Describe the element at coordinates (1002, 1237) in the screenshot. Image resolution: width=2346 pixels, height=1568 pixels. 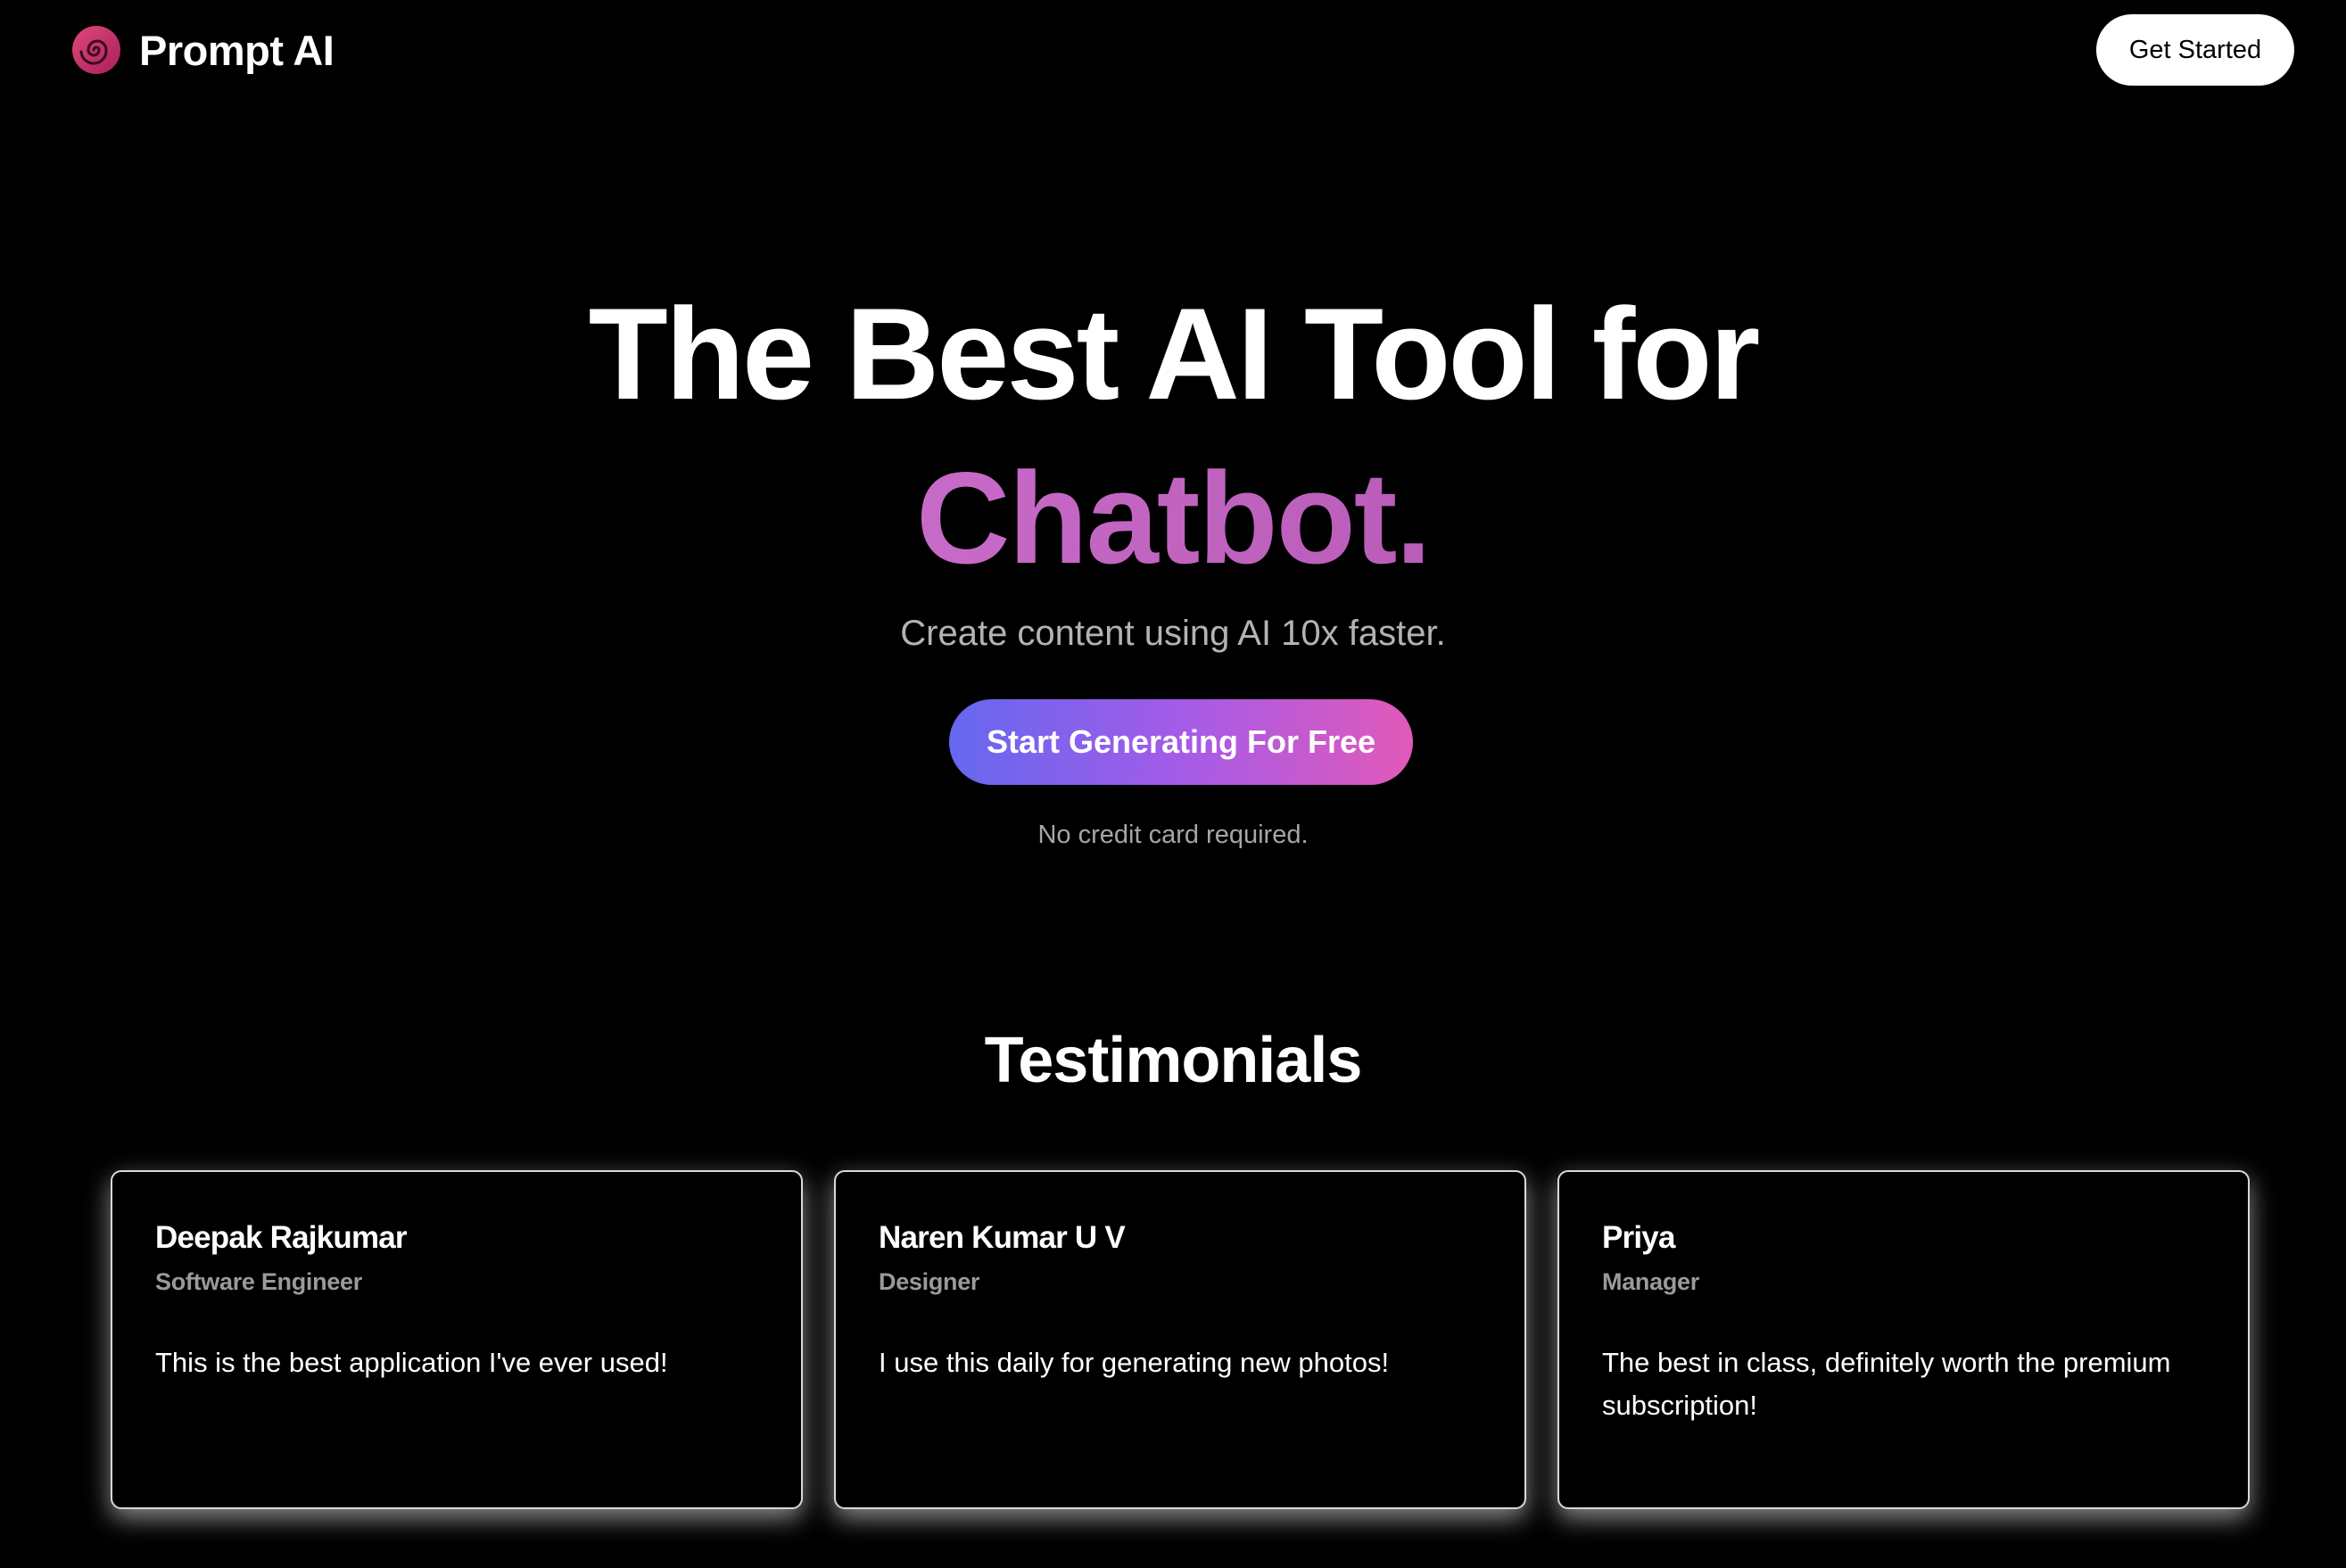
I see `testimonial-name: Naren Kumar U V` at that location.